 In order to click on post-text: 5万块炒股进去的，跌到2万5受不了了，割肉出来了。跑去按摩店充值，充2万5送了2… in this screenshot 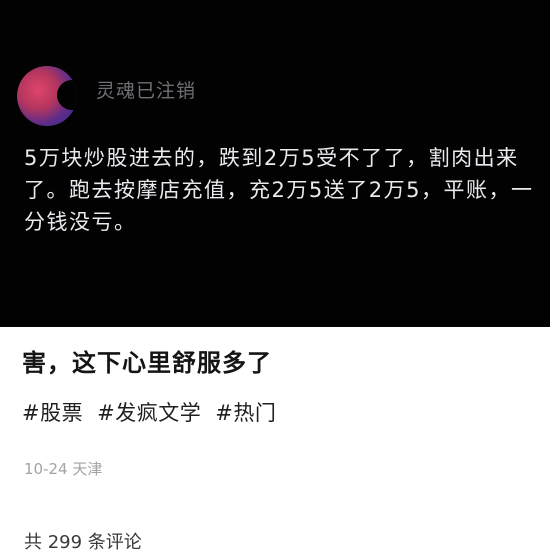, I will do `click(279, 190)`.